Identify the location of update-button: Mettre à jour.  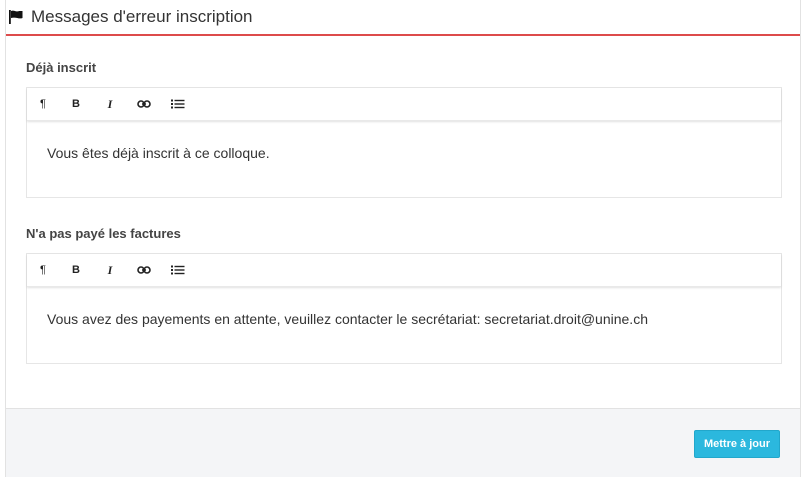
(737, 444).